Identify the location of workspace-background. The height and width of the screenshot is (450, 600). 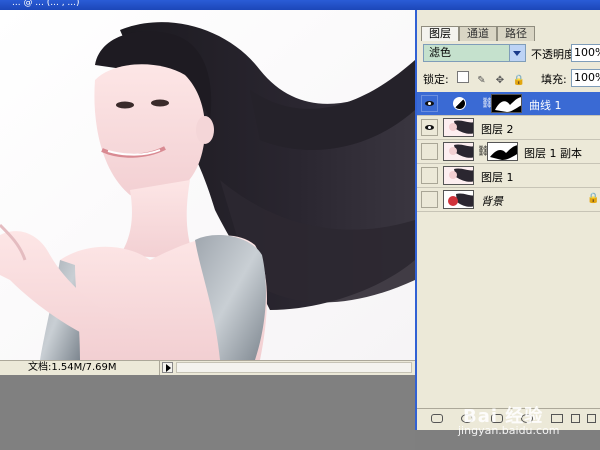
(207, 412).